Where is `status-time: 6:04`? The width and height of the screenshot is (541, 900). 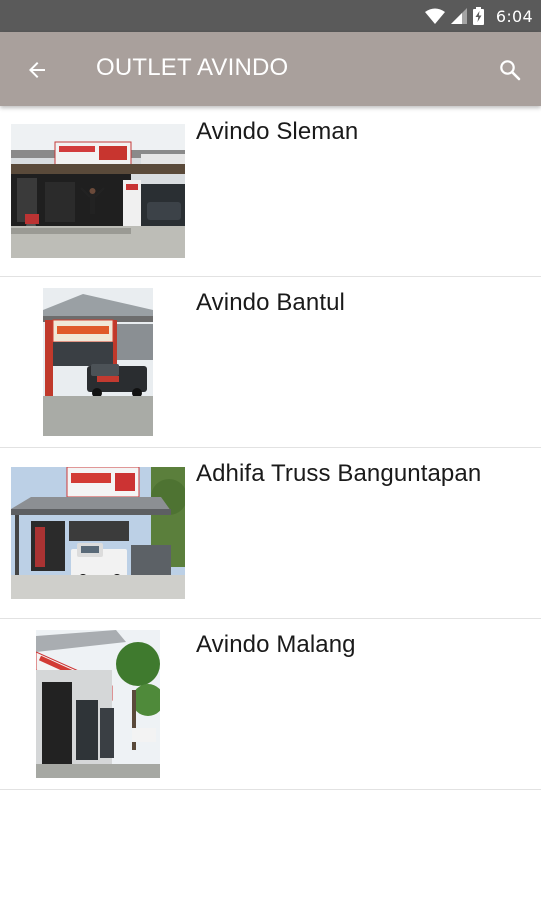
status-time: 6:04 is located at coordinates (514, 16).